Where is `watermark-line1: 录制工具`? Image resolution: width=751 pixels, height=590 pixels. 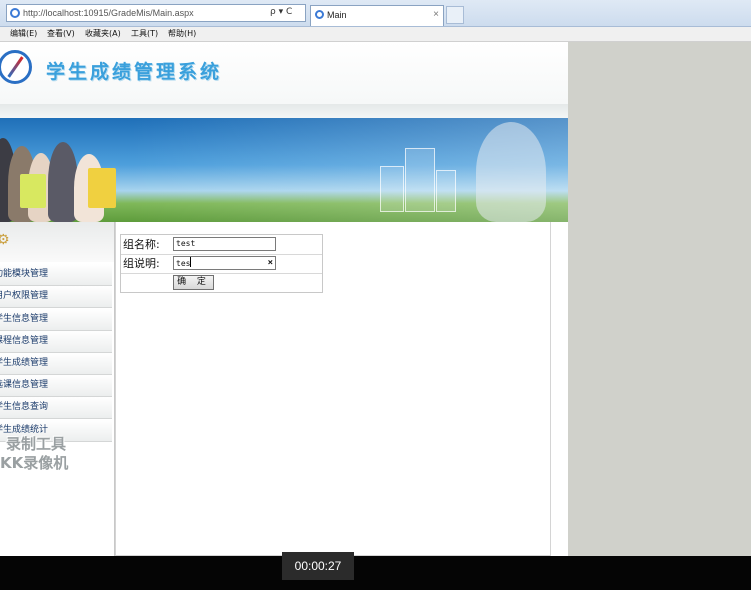 watermark-line1: 录制工具 is located at coordinates (36, 444).